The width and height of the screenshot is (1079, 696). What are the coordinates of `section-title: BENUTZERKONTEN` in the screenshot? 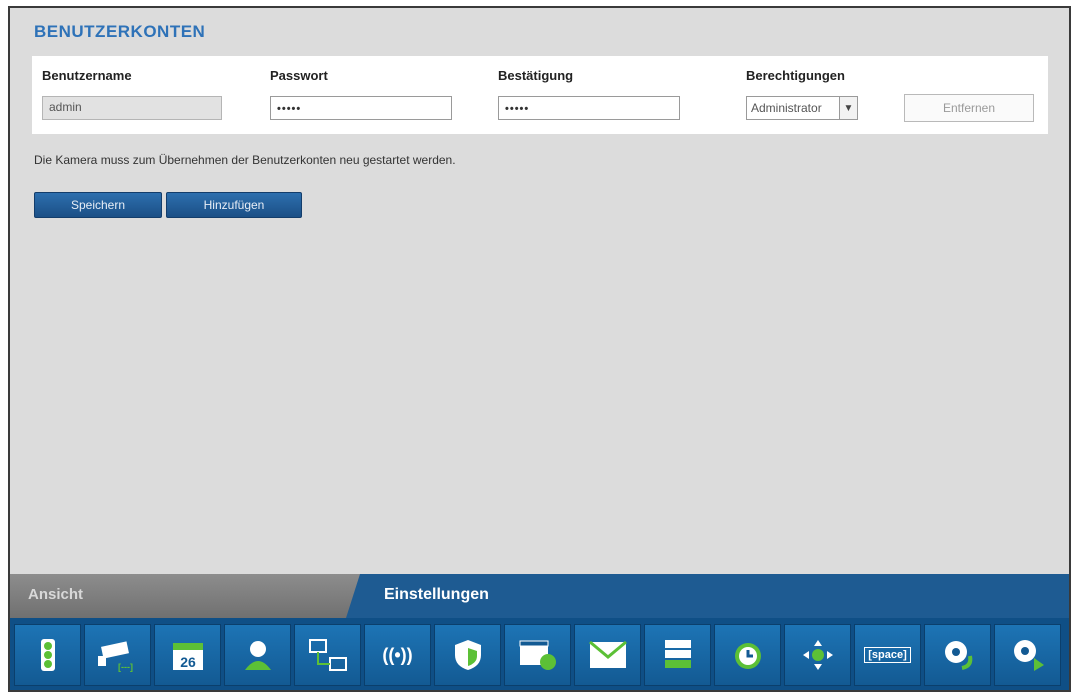 It's located at (120, 31).